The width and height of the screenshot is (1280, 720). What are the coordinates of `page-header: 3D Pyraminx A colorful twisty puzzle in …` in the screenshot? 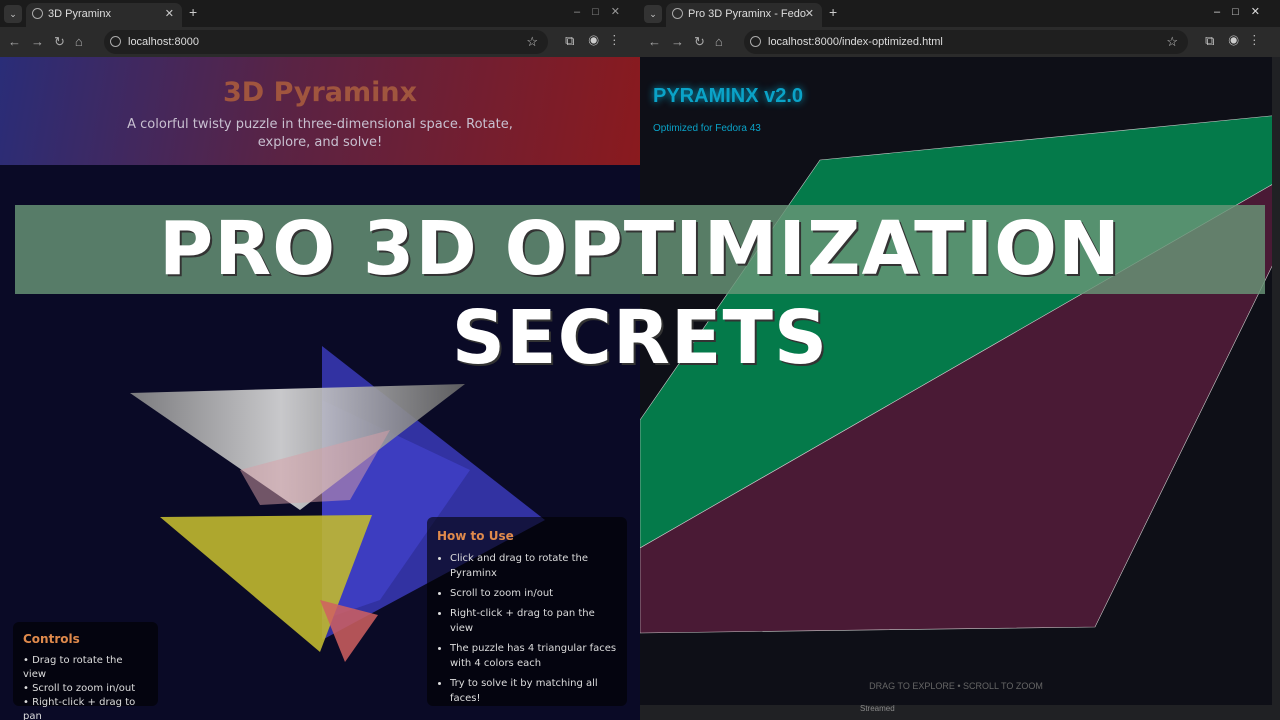 It's located at (320, 111).